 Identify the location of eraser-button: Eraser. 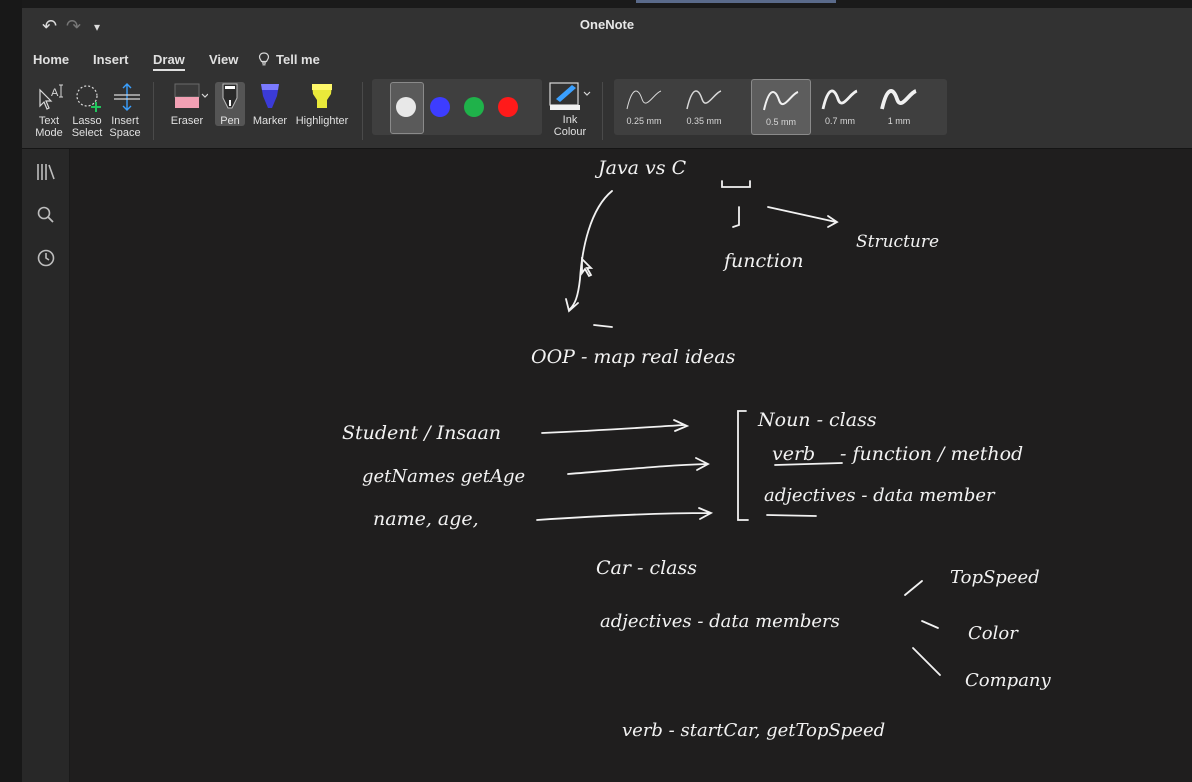
(187, 104).